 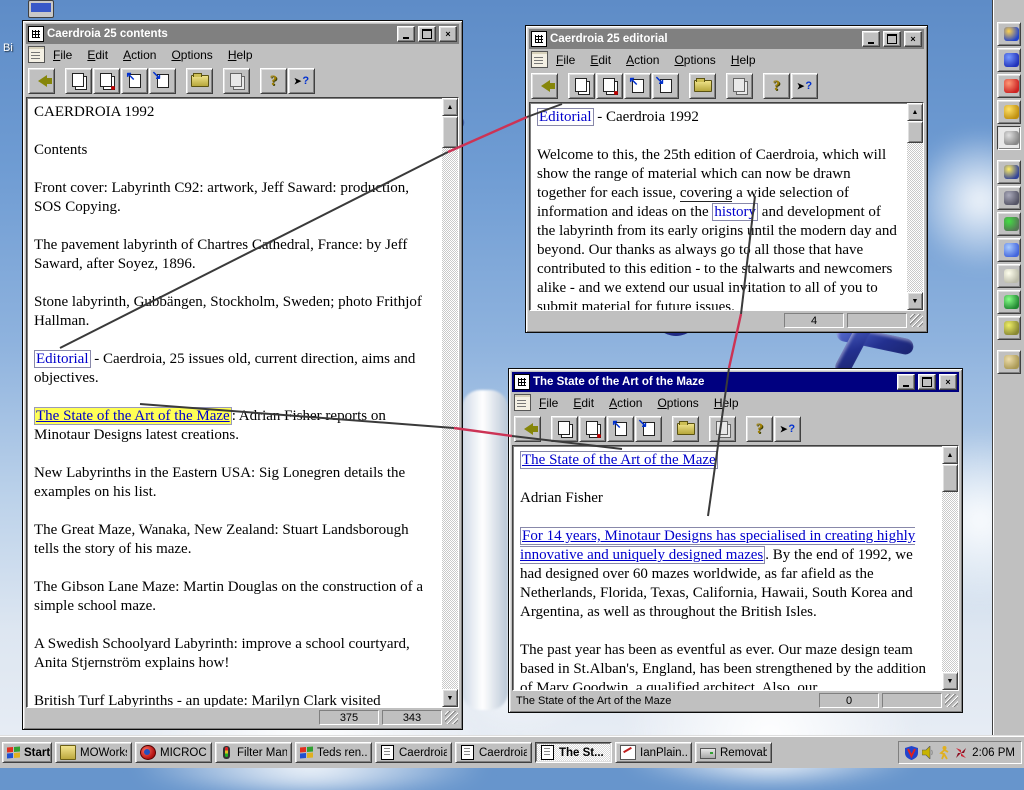 I want to click on titlebar: Caerdroia 25 editorial ×, so click(x=726, y=39).